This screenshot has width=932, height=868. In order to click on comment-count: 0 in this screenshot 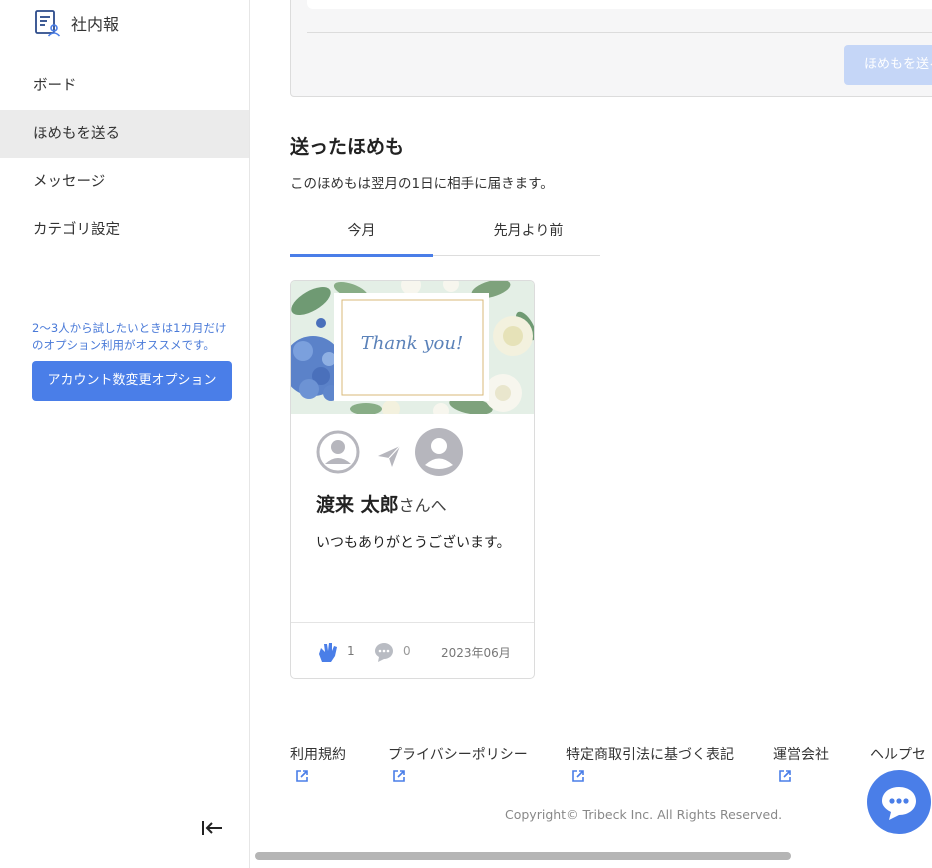, I will do `click(407, 651)`.